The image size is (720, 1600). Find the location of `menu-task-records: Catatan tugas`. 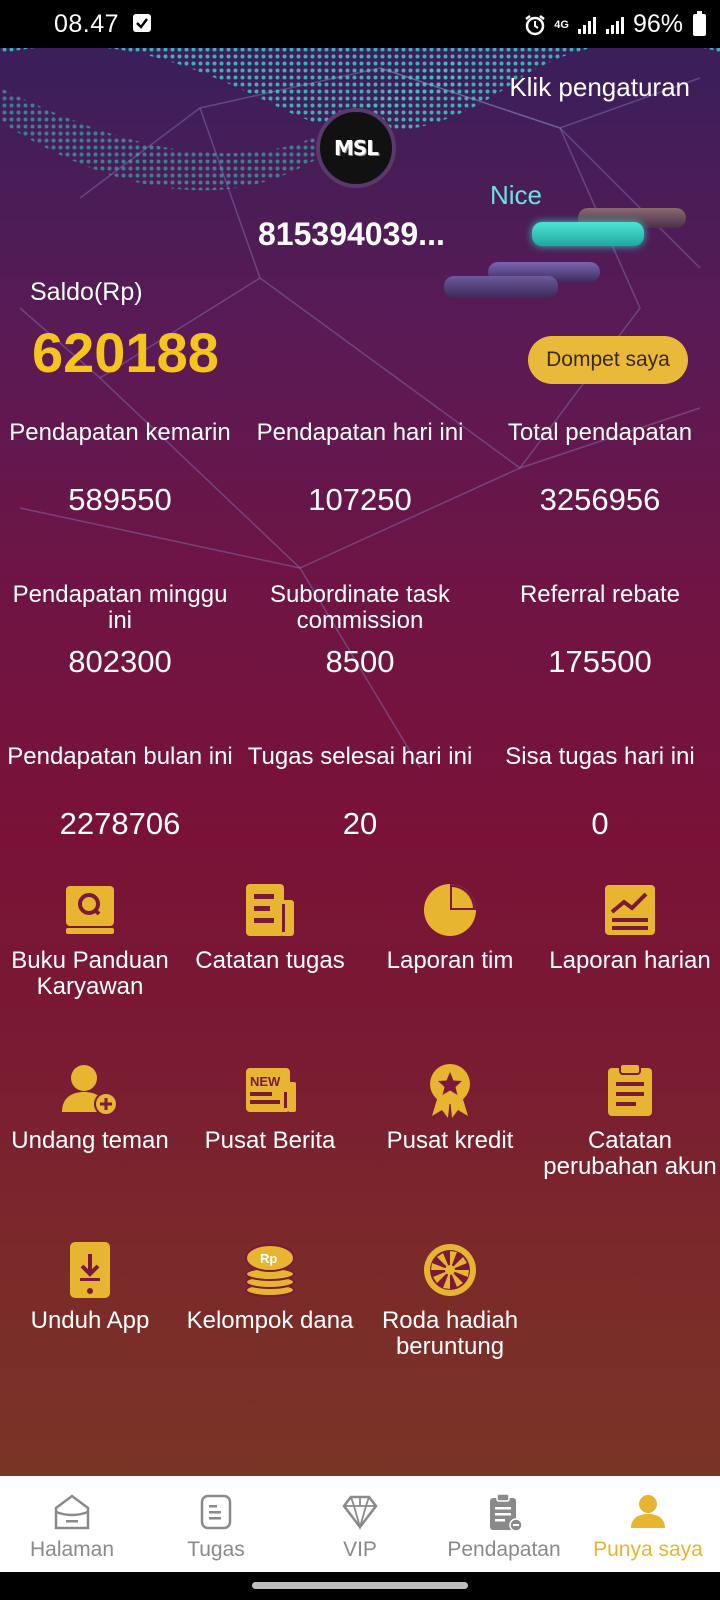

menu-task-records: Catatan tugas is located at coordinates (270, 927).